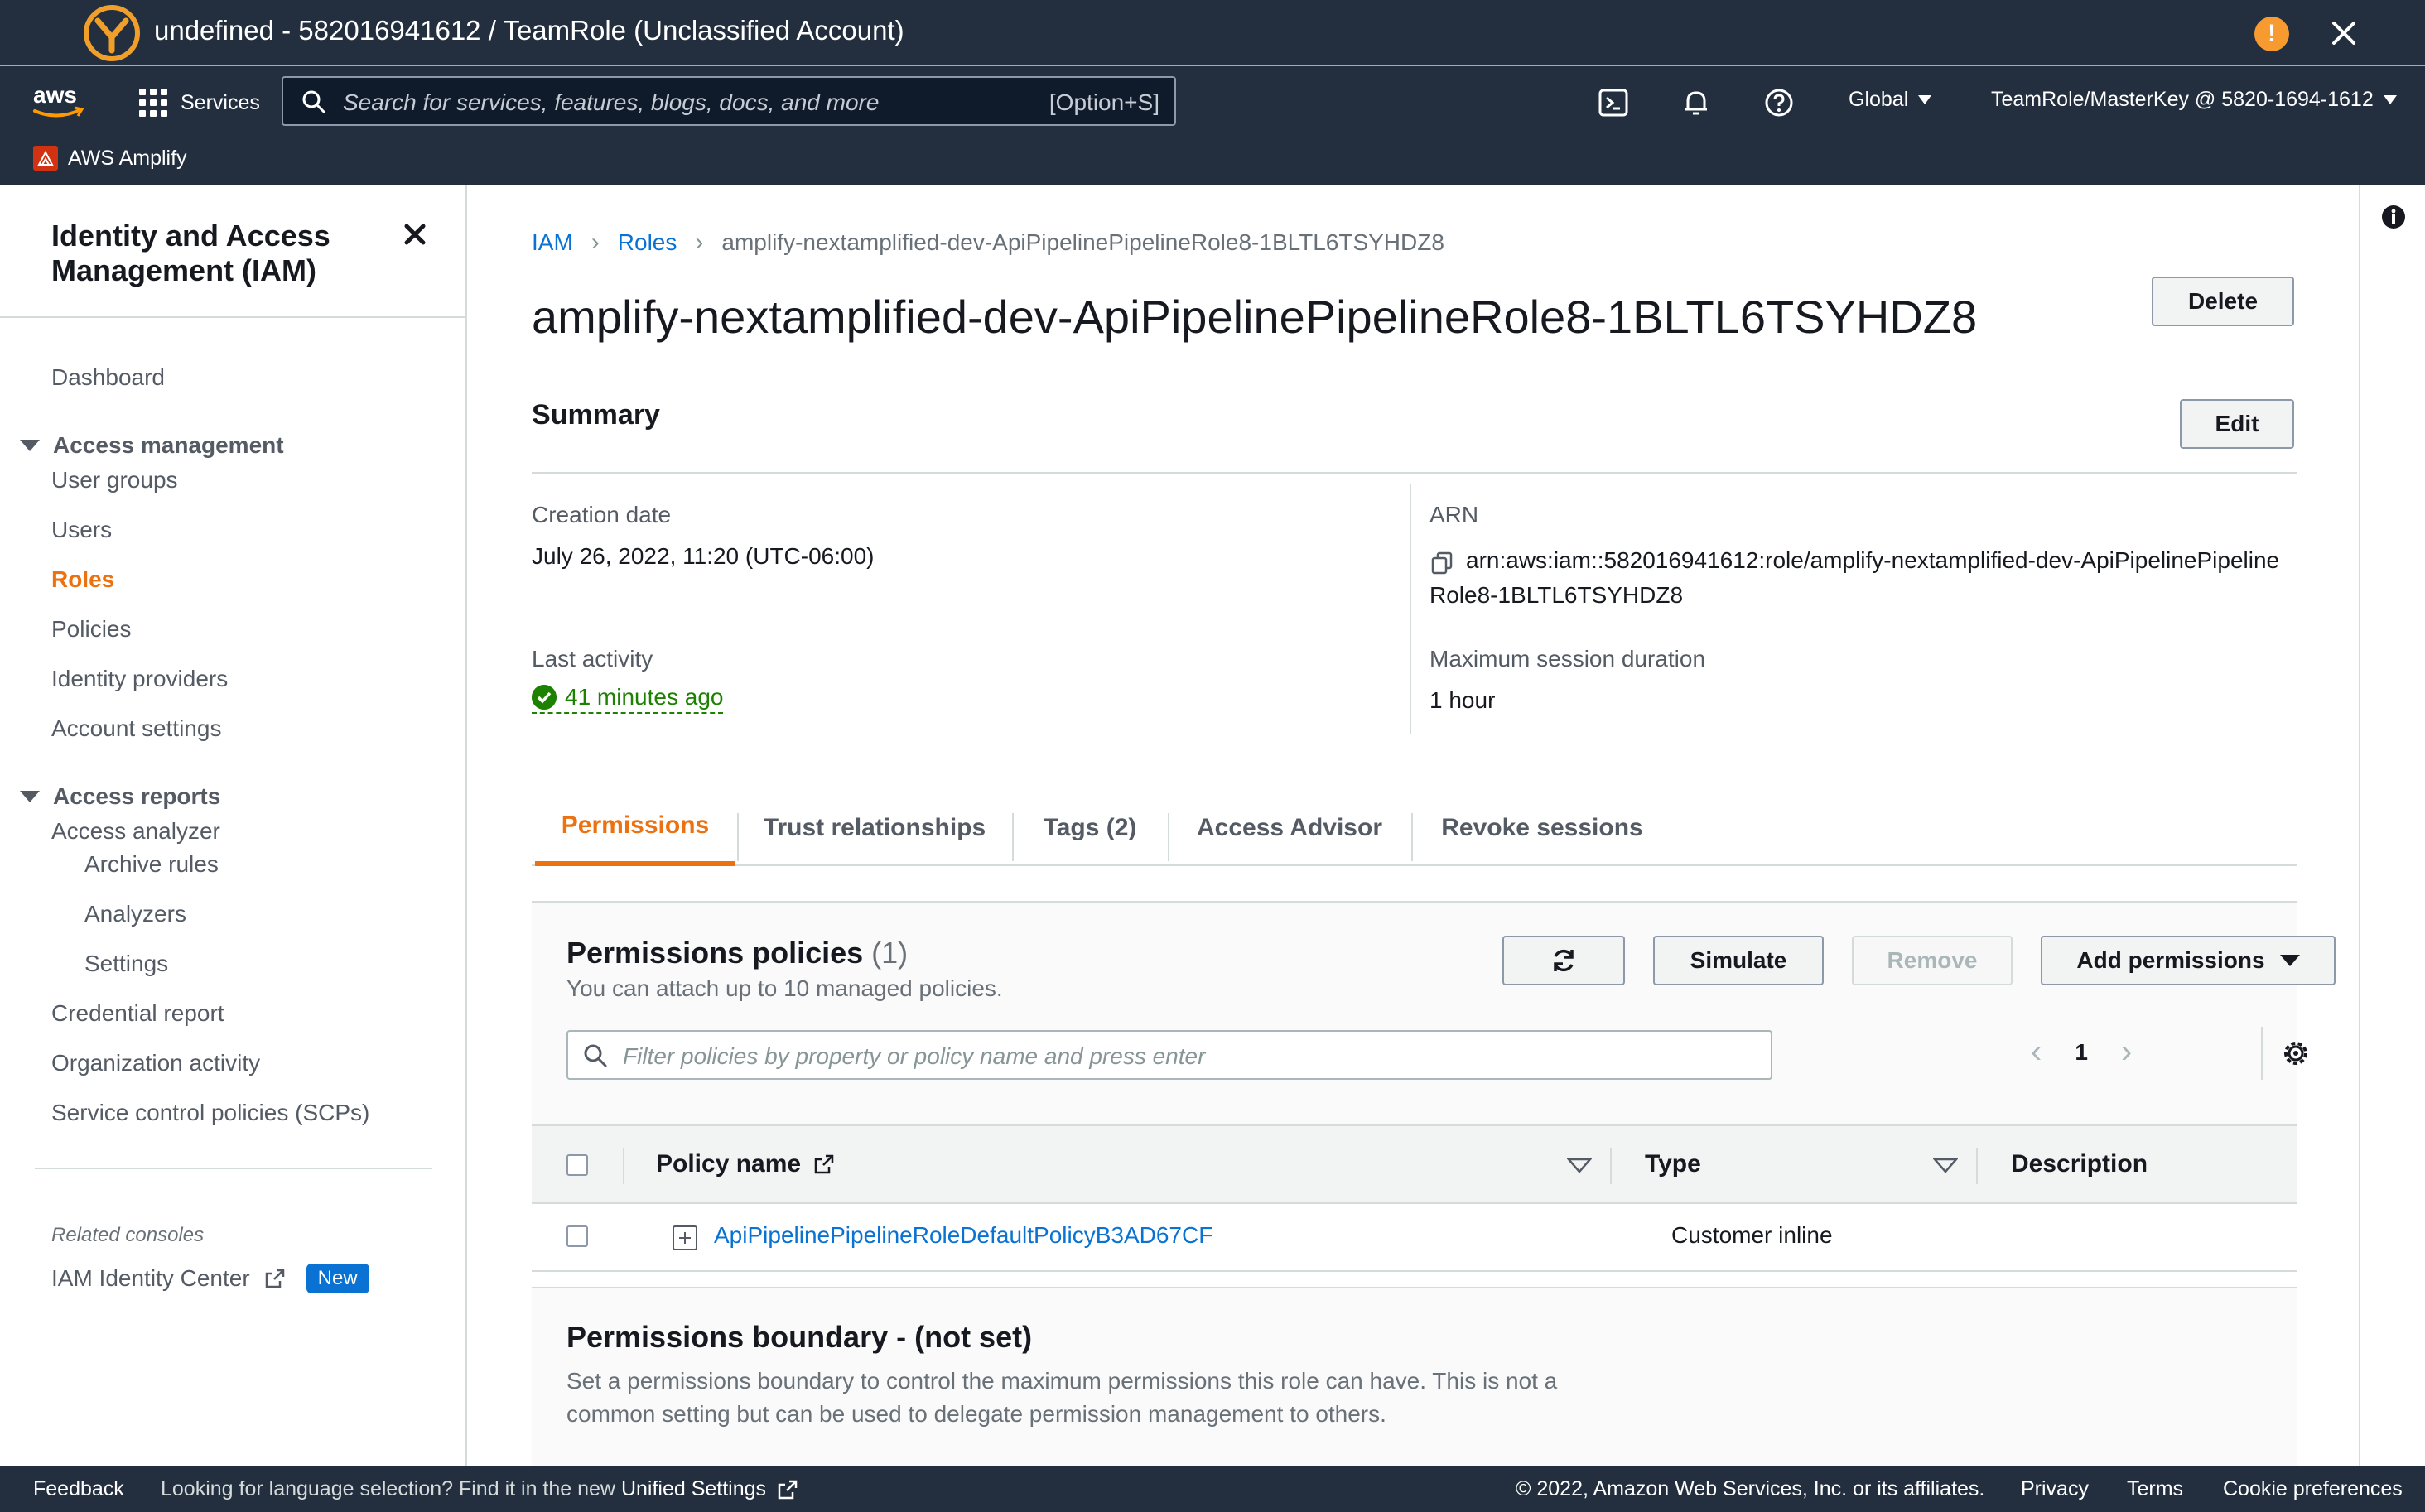 Image resolution: width=2425 pixels, height=1512 pixels. Describe the element at coordinates (544, 697) in the screenshot. I see `check-circle-icon` at that location.